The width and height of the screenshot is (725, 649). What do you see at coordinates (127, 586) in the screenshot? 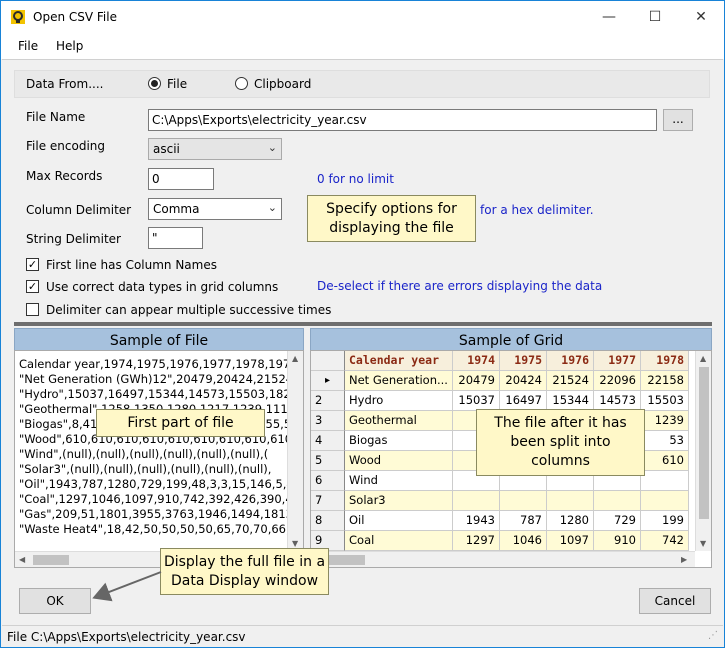
I see `callout-arrow` at bounding box center [127, 586].